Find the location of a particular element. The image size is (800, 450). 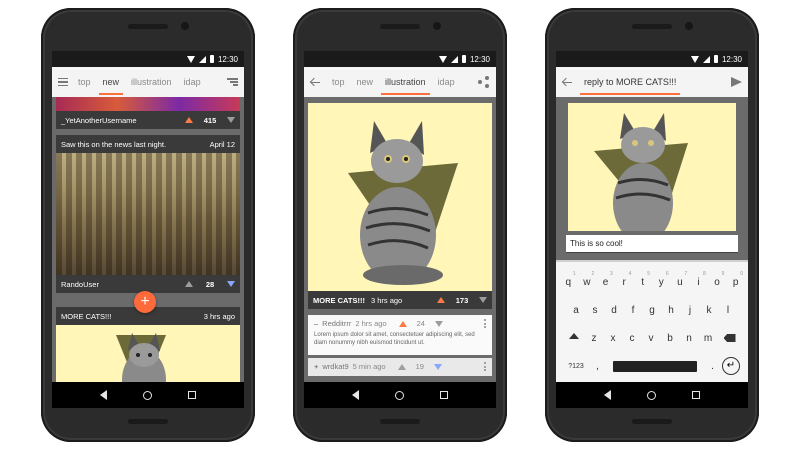

comment: + wrdkat9 5 min ago 19 is located at coordinates (400, 367).